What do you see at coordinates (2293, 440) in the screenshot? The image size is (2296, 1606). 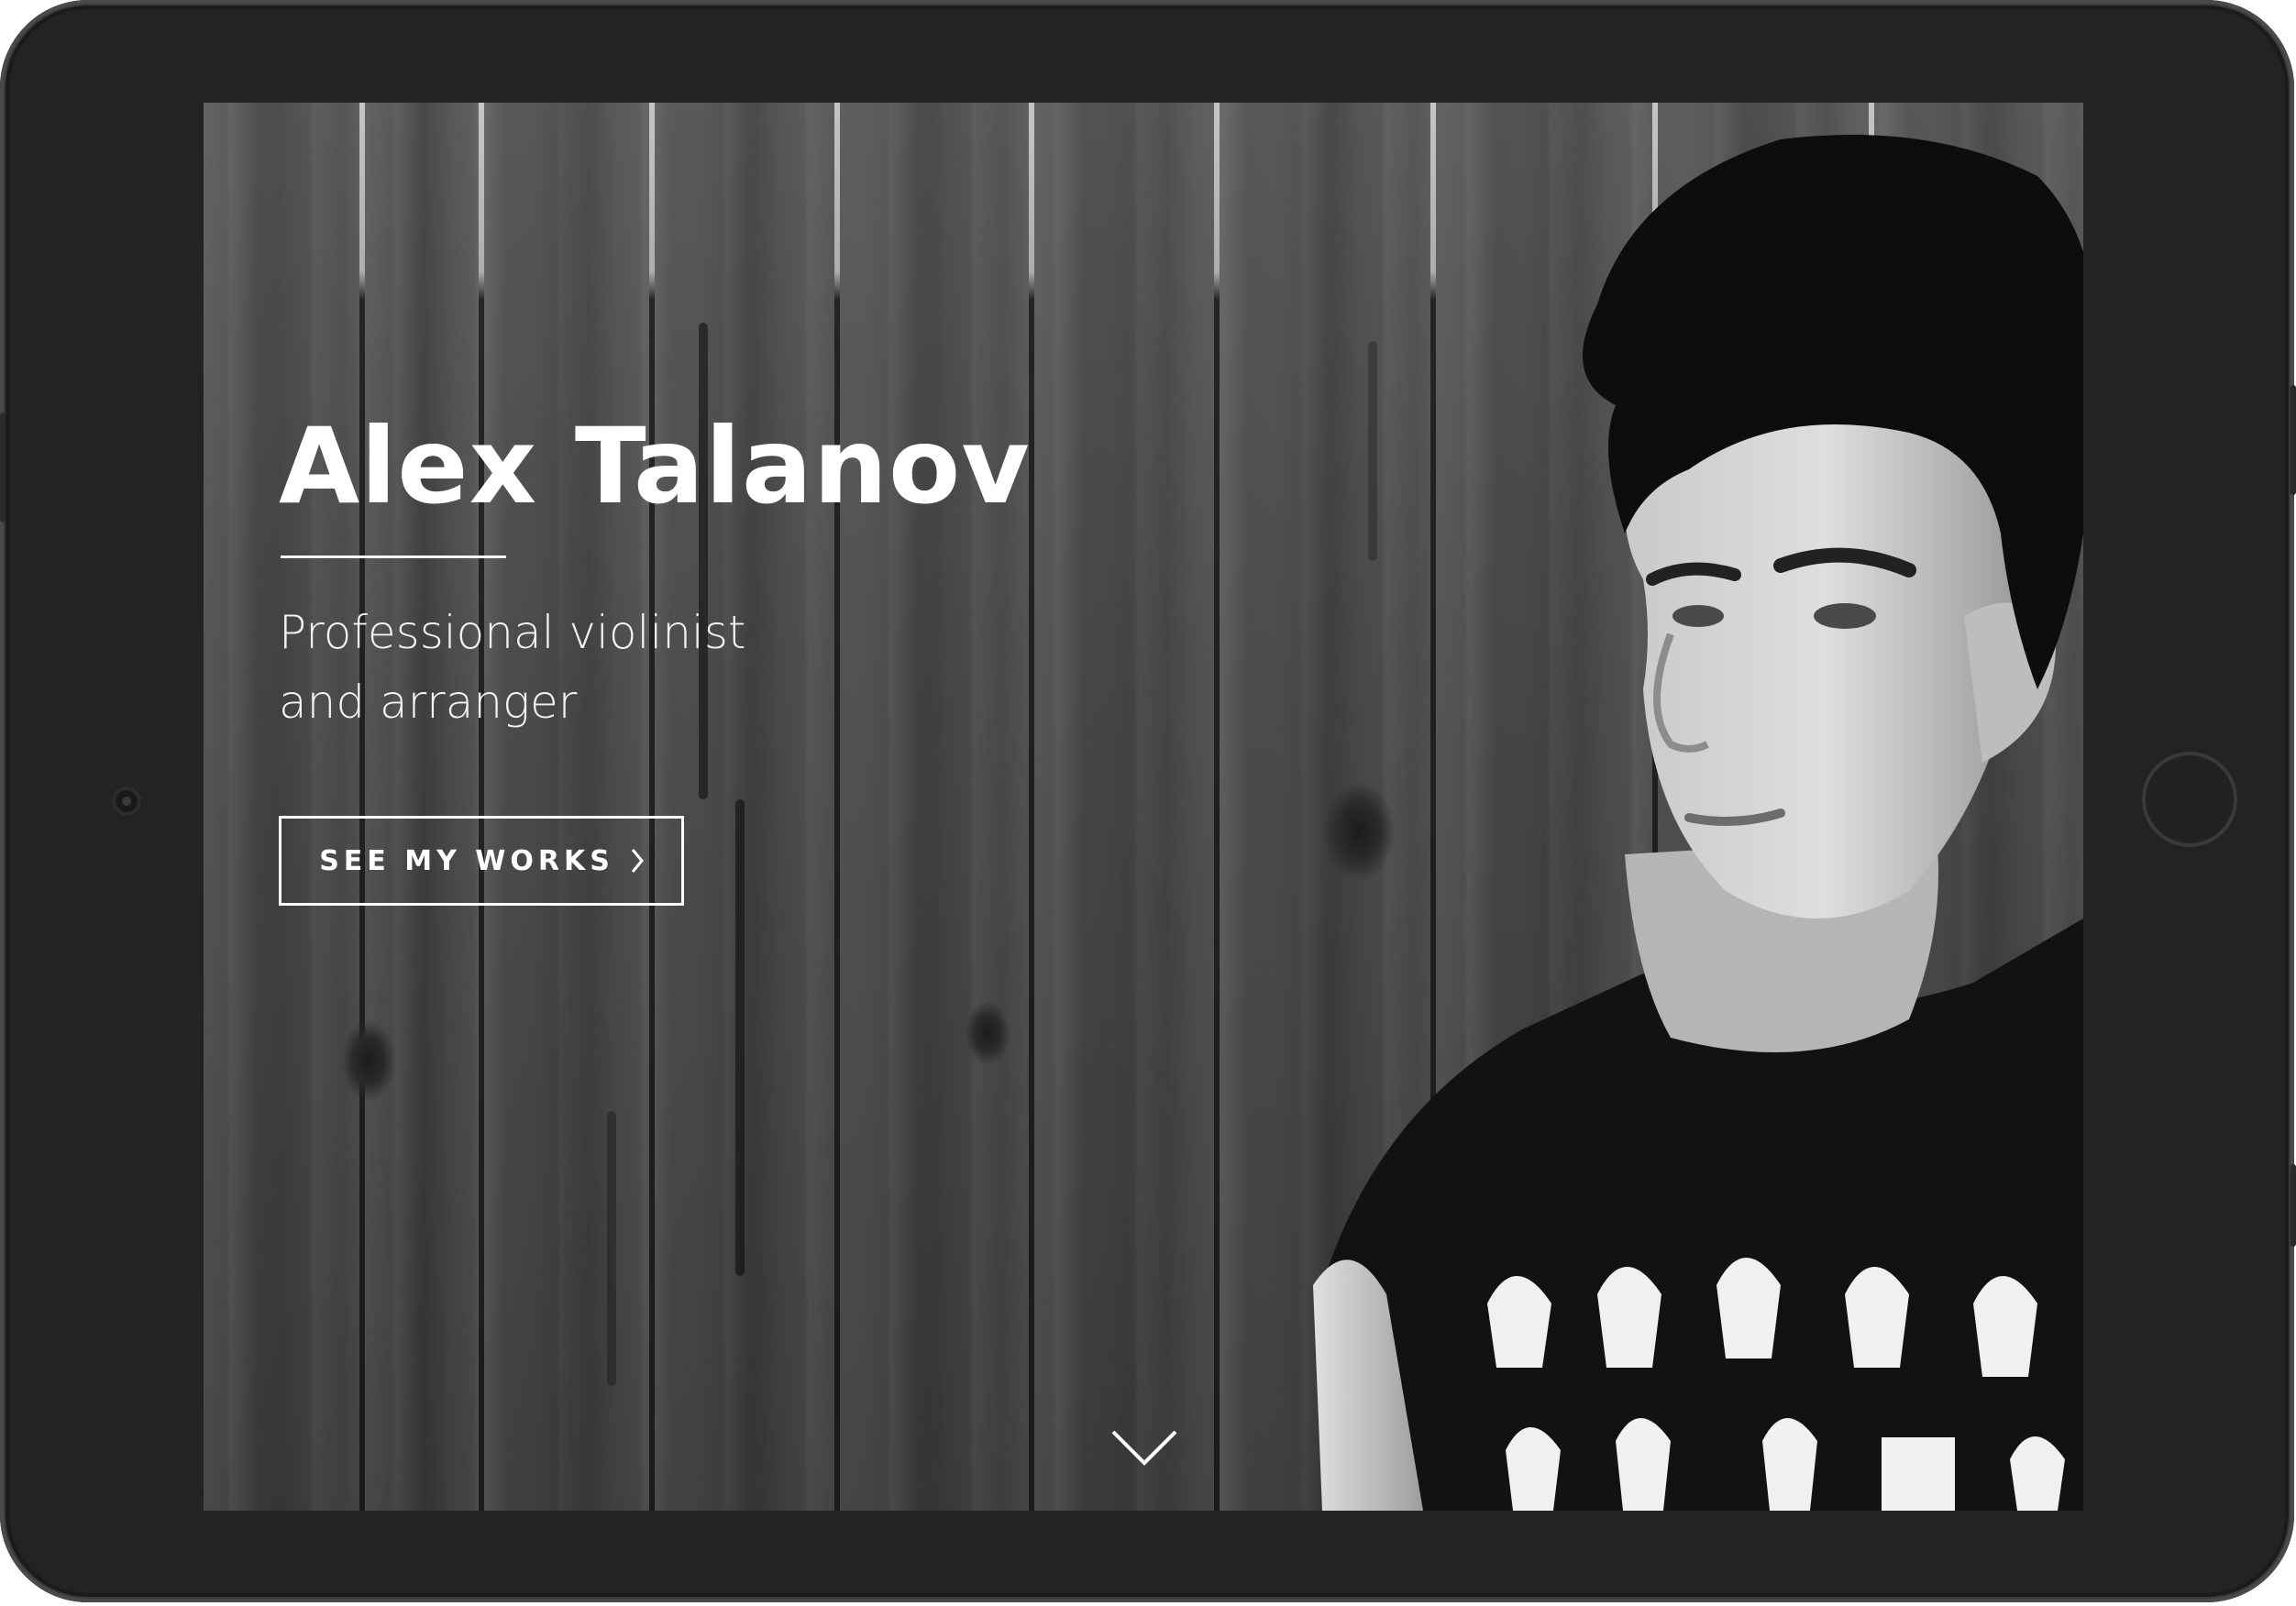 I see `volume-button` at bounding box center [2293, 440].